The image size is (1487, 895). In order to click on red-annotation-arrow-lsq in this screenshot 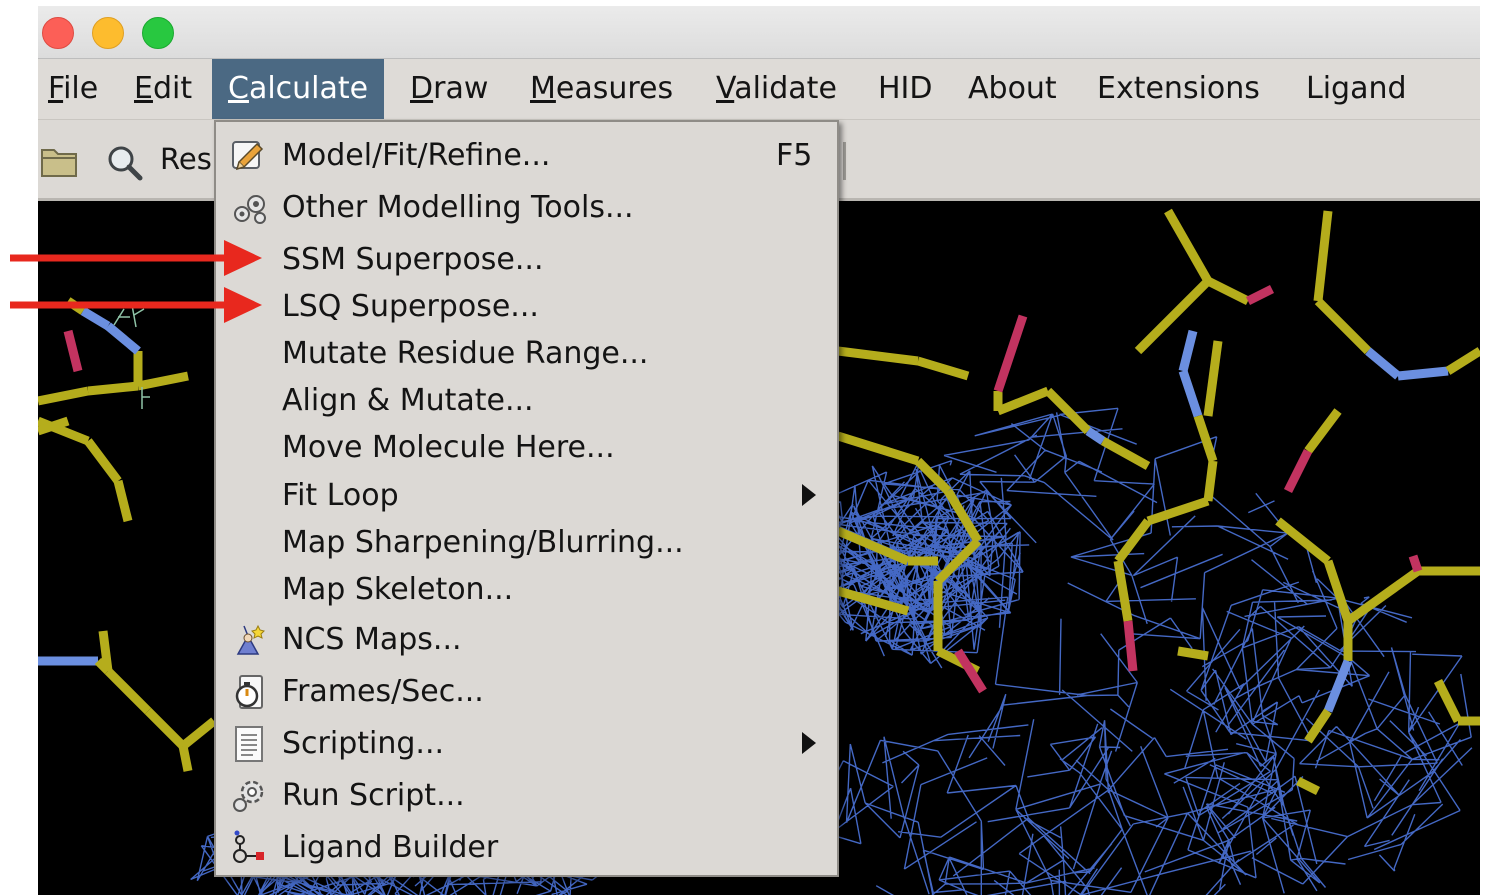, I will do `click(136, 305)`.